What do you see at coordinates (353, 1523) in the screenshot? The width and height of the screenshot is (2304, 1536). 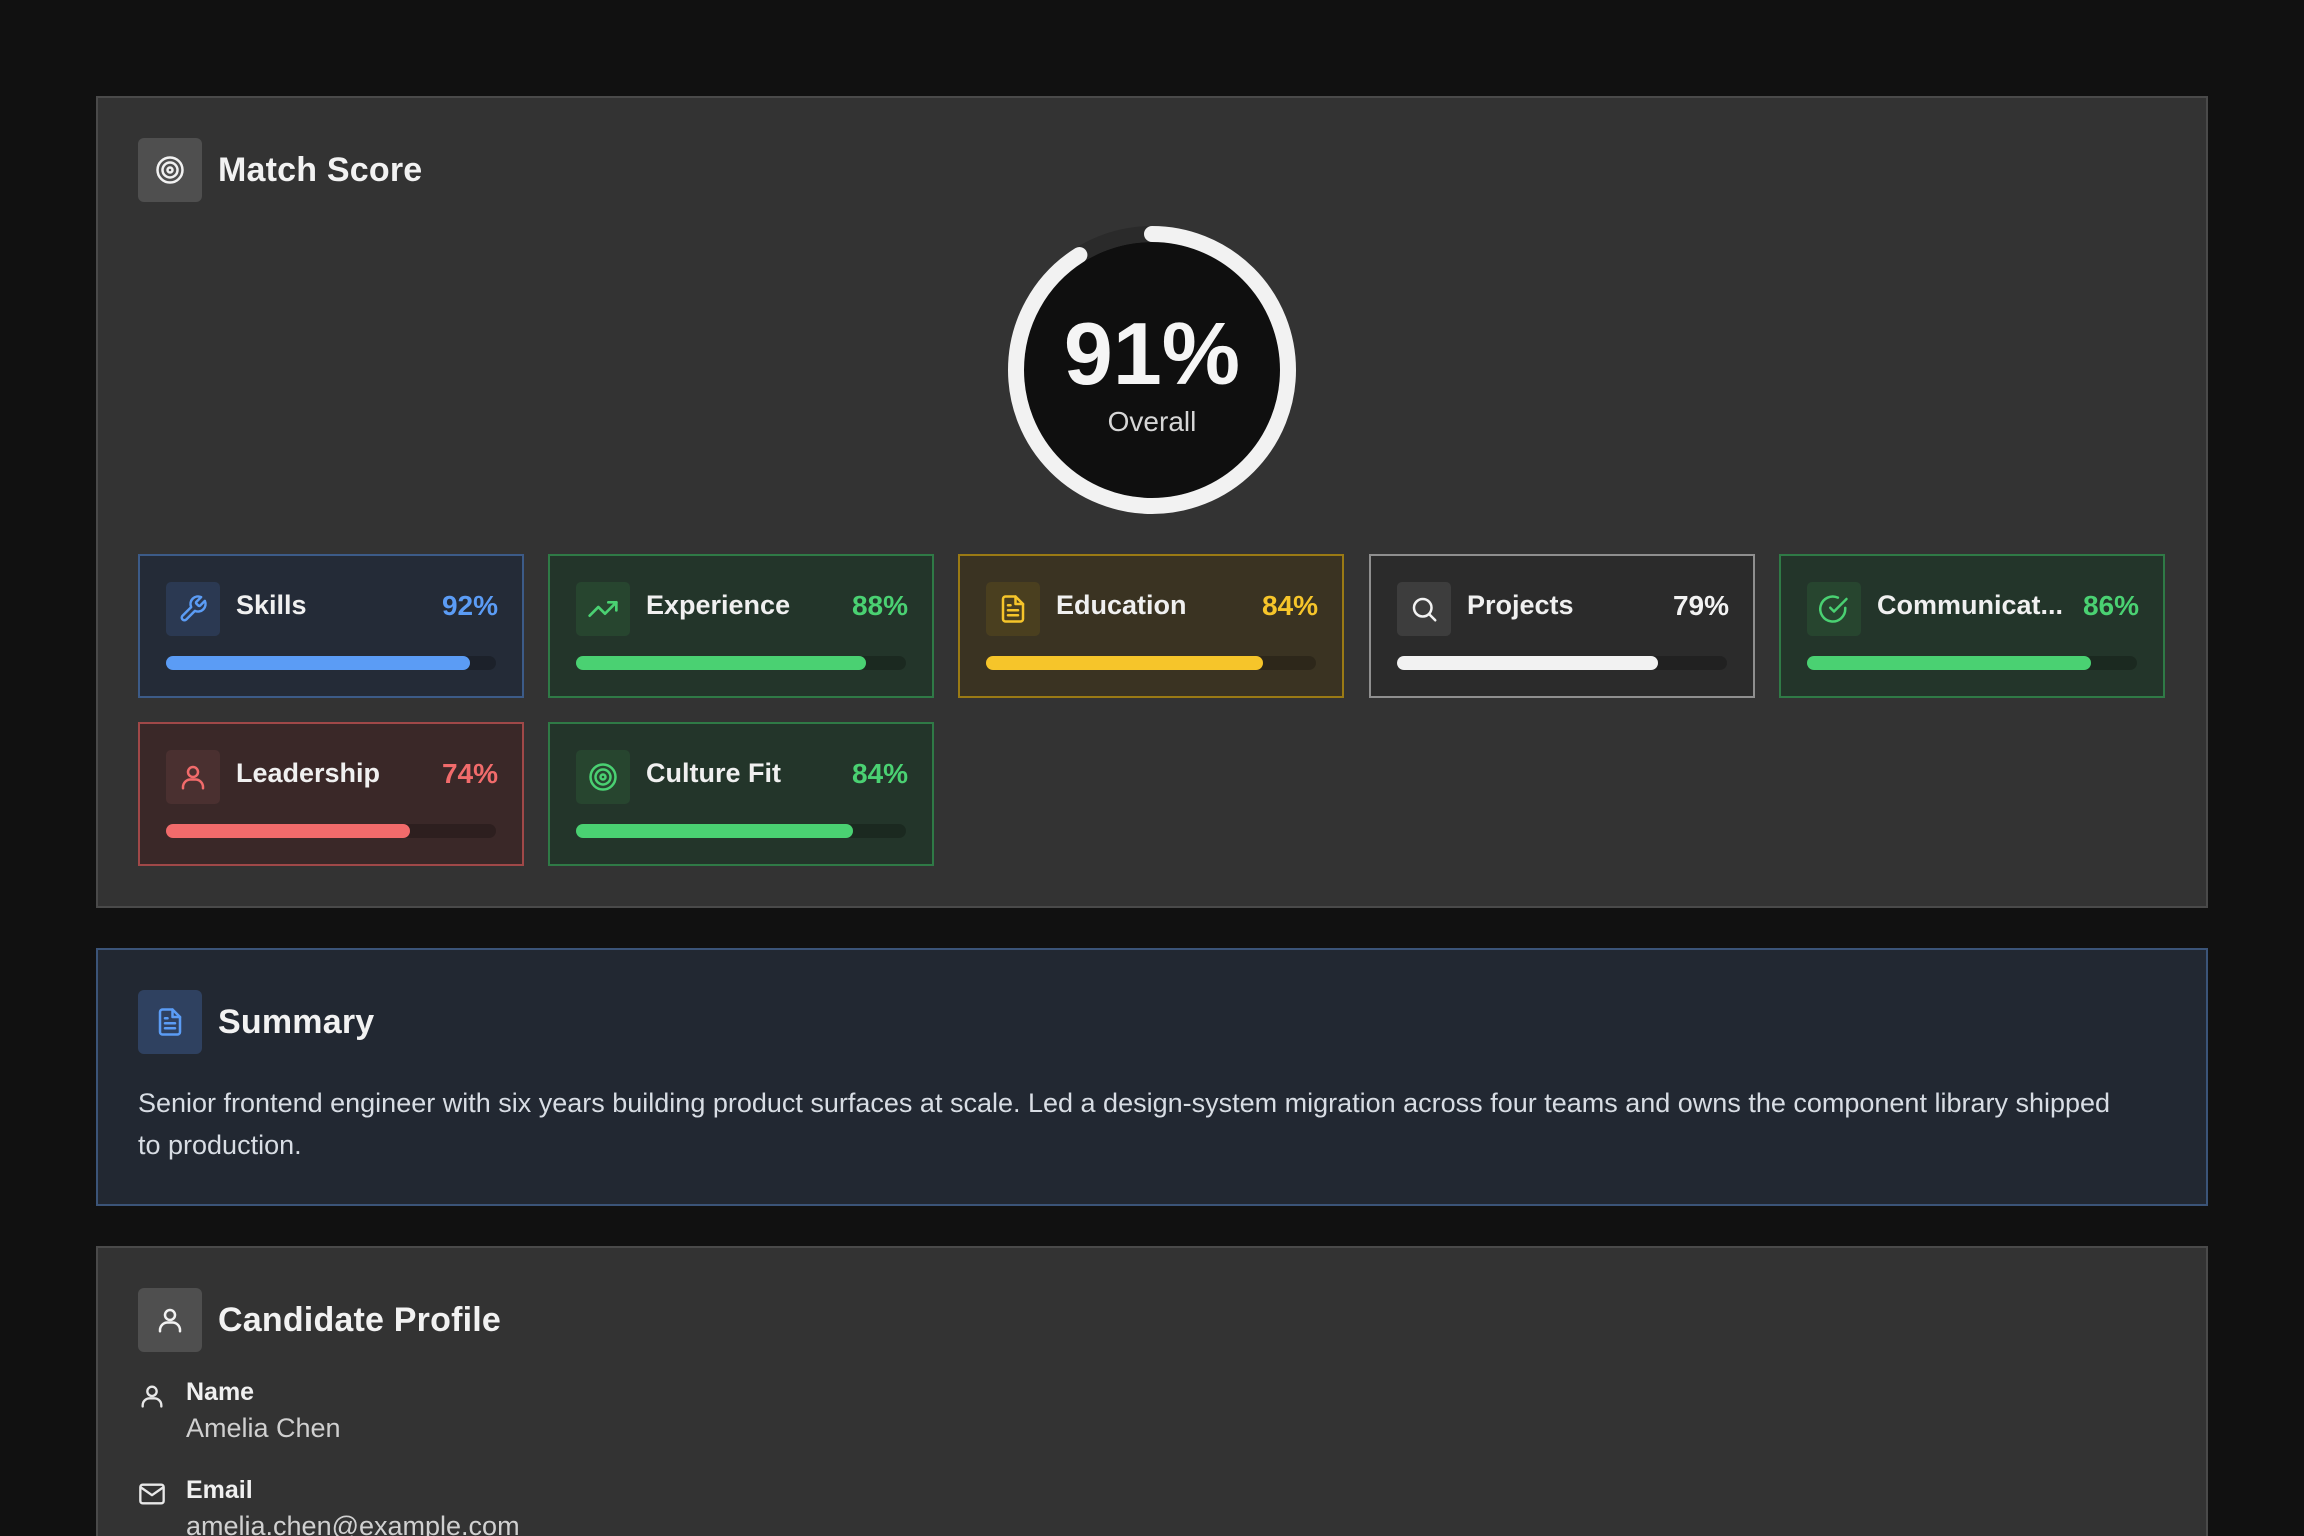 I see `field-value: amelia.chen@example.com` at bounding box center [353, 1523].